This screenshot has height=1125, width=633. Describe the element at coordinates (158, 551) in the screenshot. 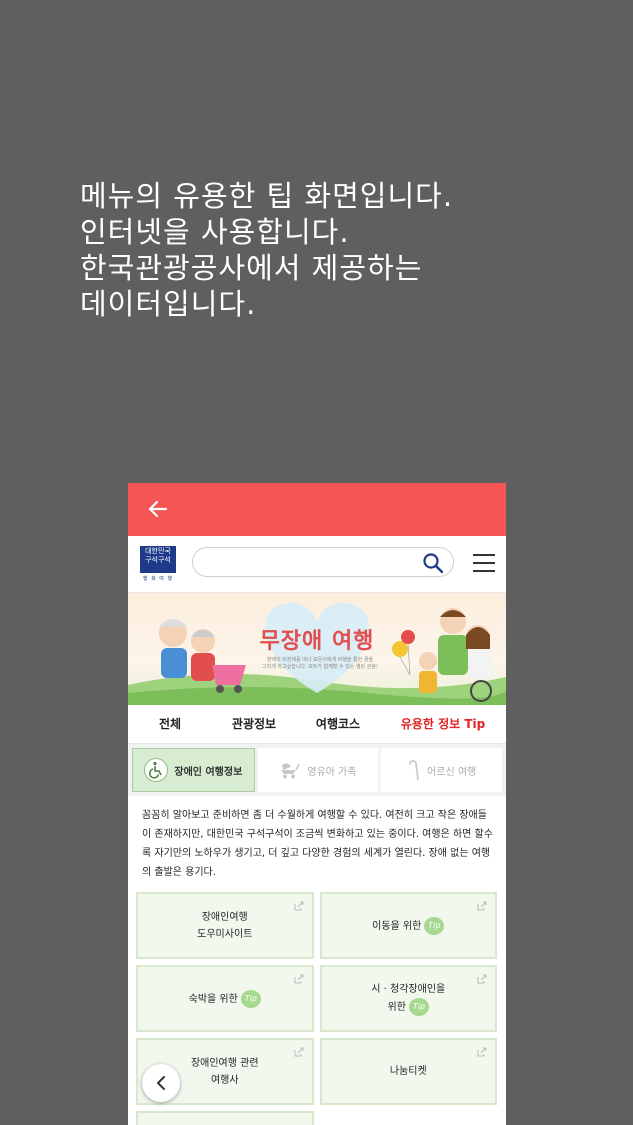

I see `logo-line1: 대한민국` at that location.